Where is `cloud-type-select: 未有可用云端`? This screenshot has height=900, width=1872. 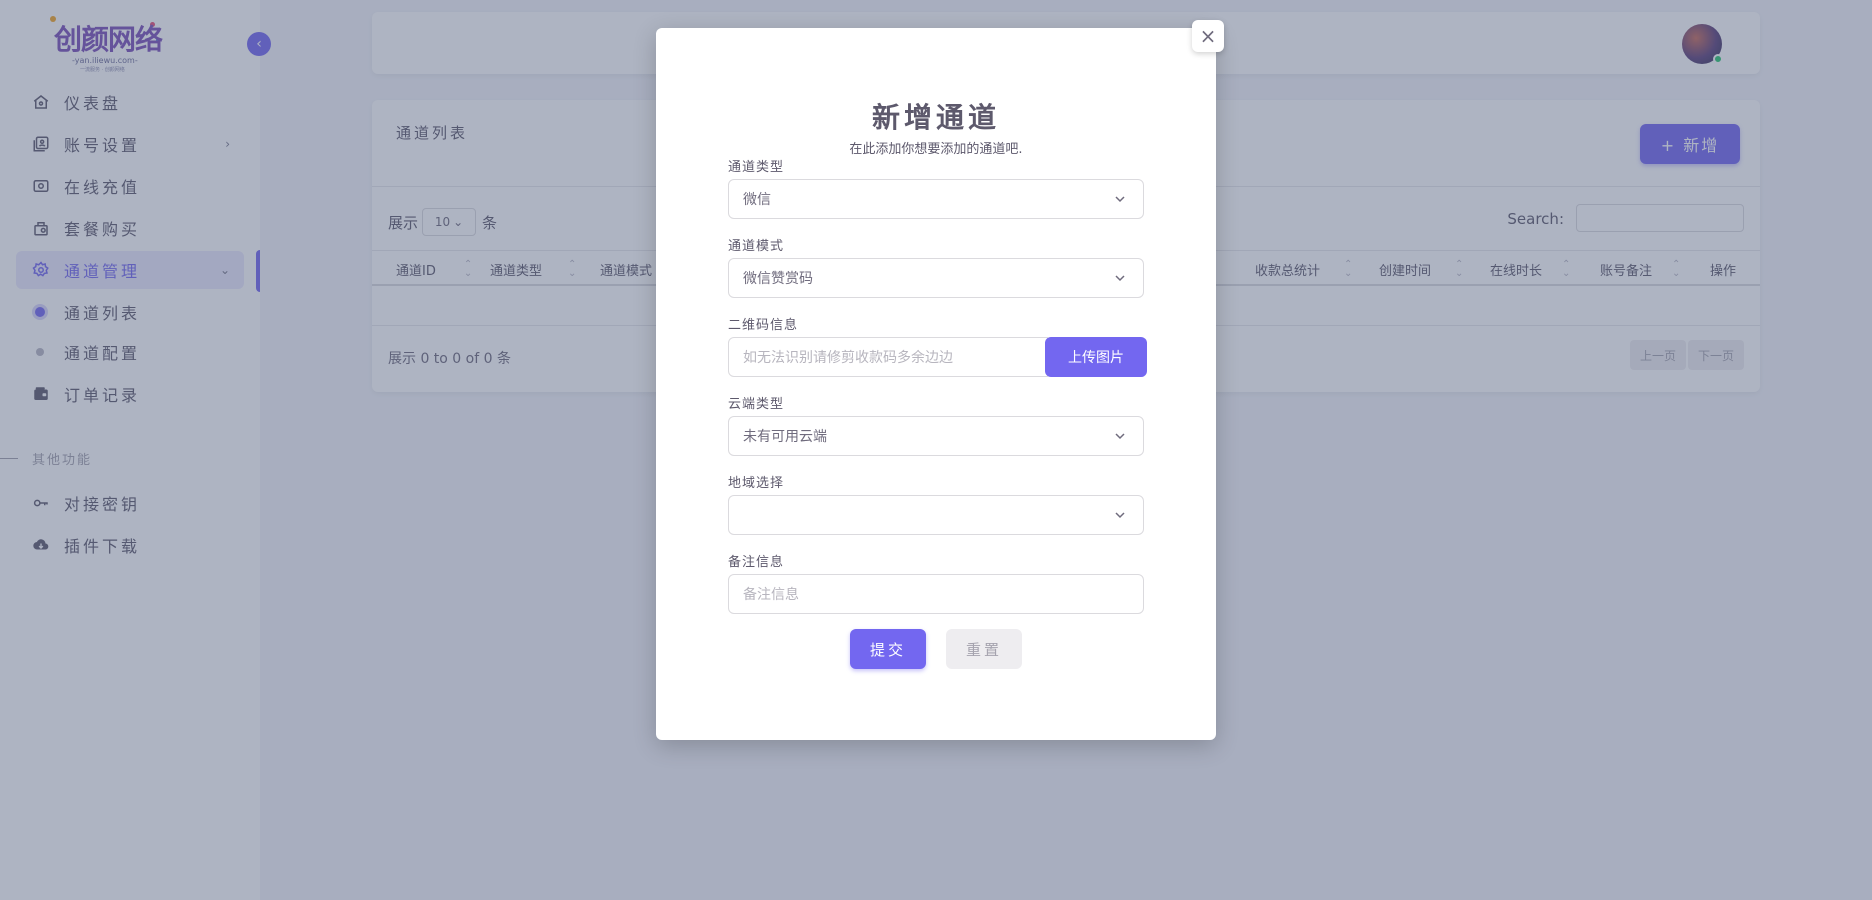
cloud-type-select: 未有可用云端 is located at coordinates (936, 436).